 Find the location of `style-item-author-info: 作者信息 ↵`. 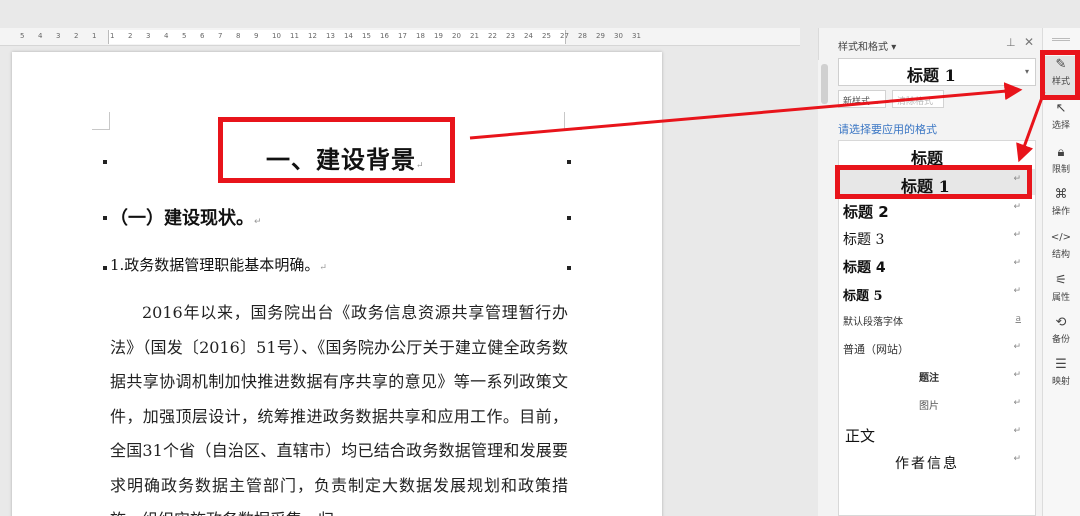

style-item-author-info: 作者信息 ↵ is located at coordinates (937, 462).